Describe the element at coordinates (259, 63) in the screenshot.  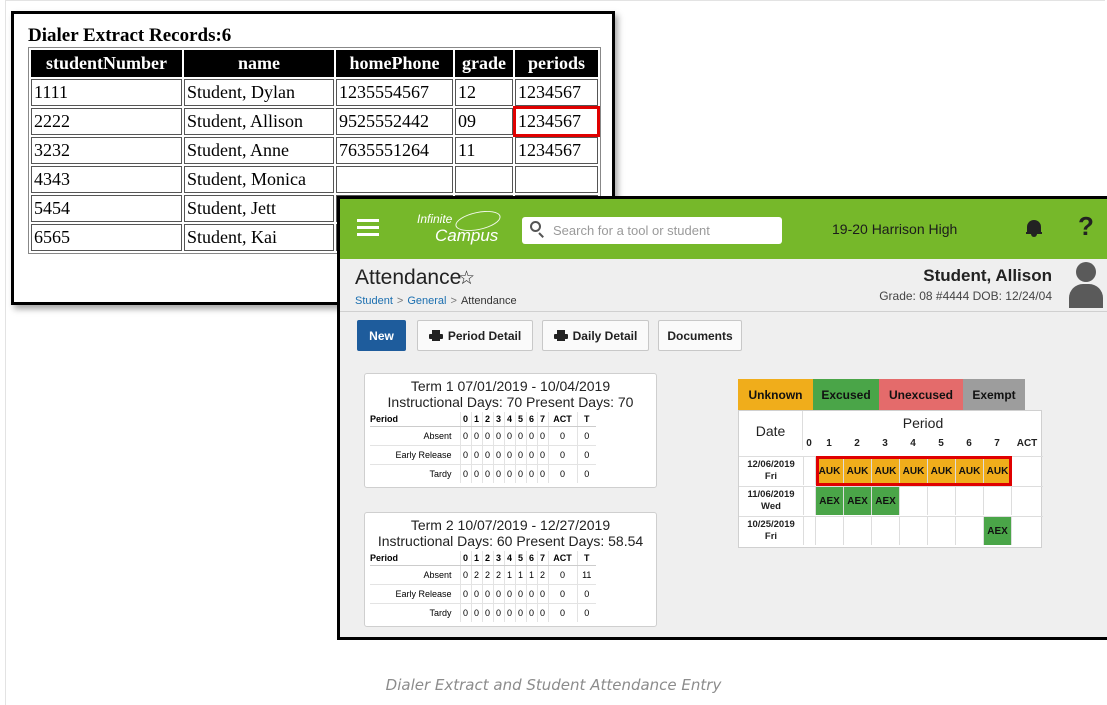
I see `col-header-name: name` at that location.